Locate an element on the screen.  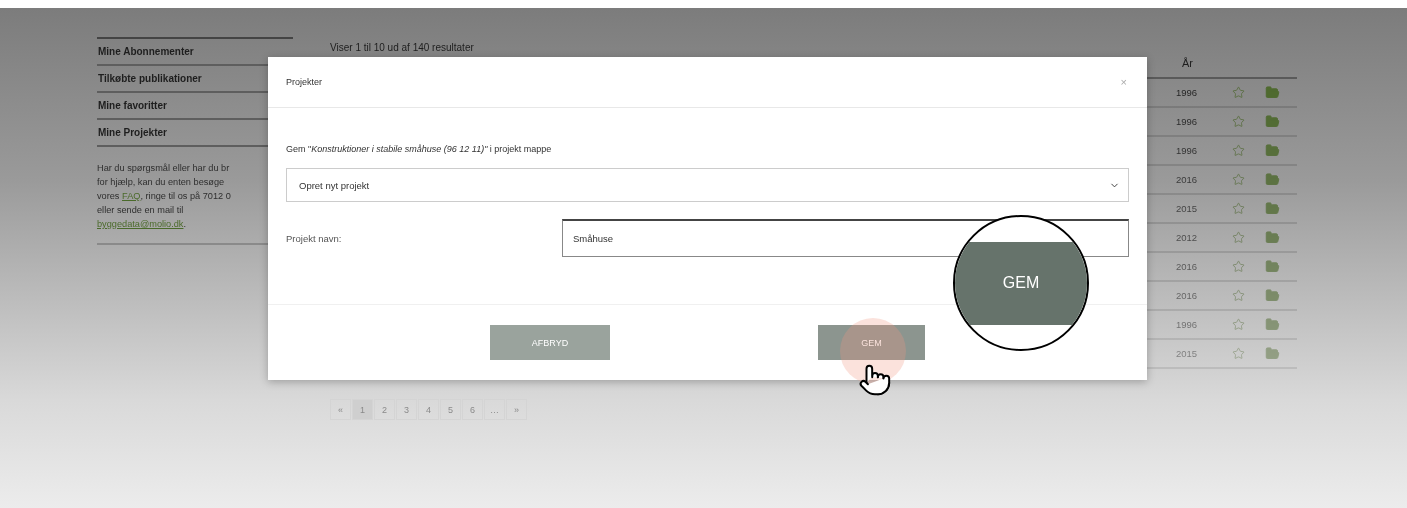
save-button: GEM is located at coordinates (871, 342).